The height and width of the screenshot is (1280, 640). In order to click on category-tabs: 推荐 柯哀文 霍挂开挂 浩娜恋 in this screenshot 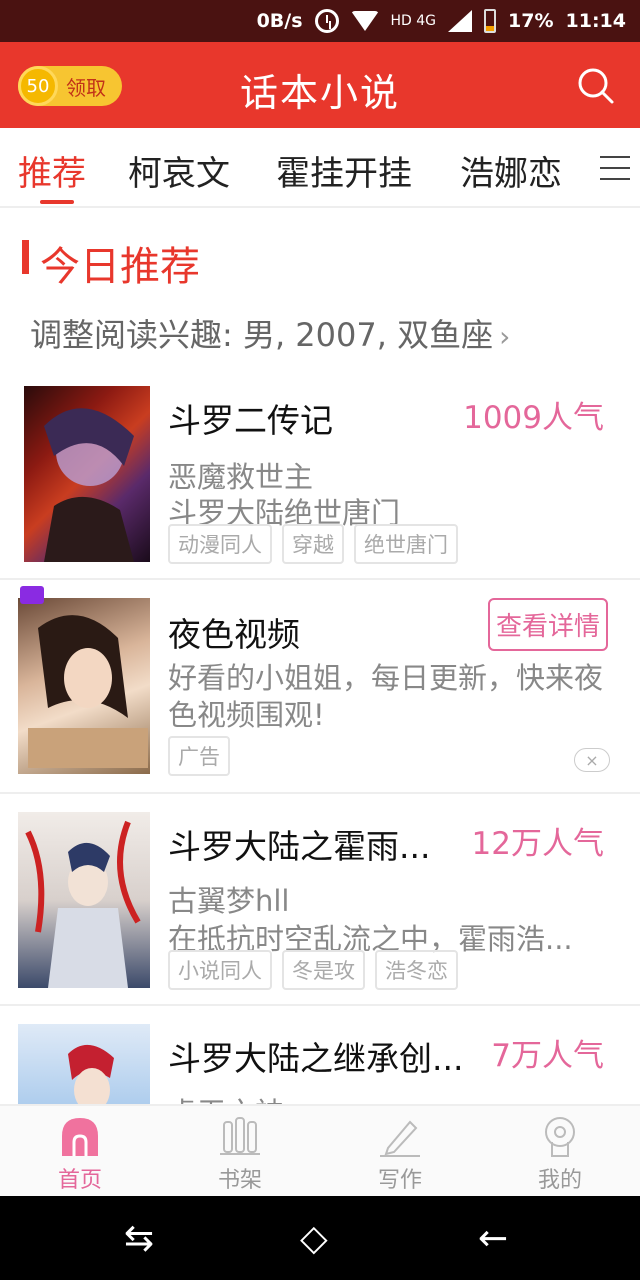, I will do `click(320, 168)`.